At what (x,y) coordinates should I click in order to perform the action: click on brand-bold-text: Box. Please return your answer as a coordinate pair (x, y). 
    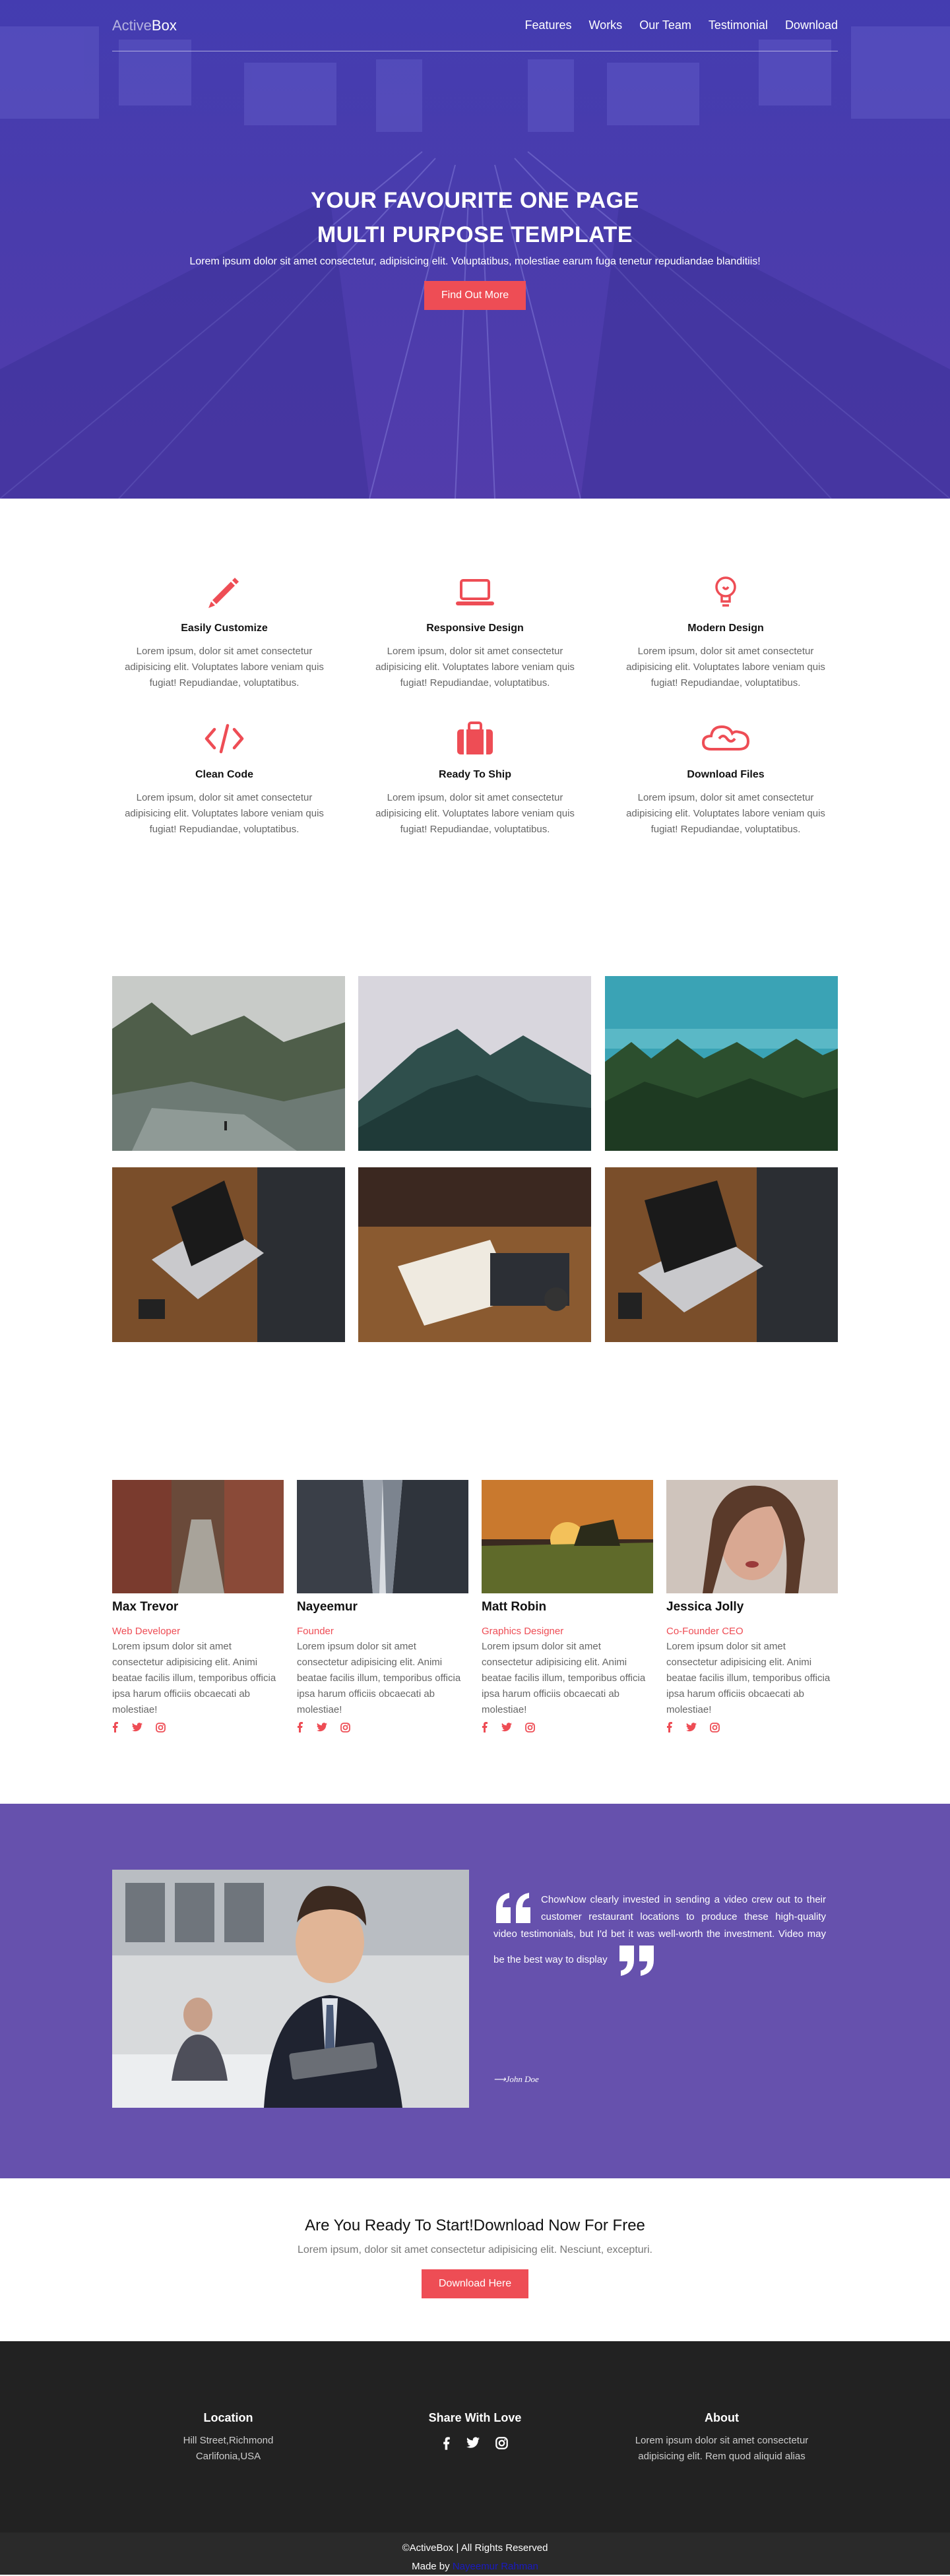
    Looking at the image, I should click on (164, 25).